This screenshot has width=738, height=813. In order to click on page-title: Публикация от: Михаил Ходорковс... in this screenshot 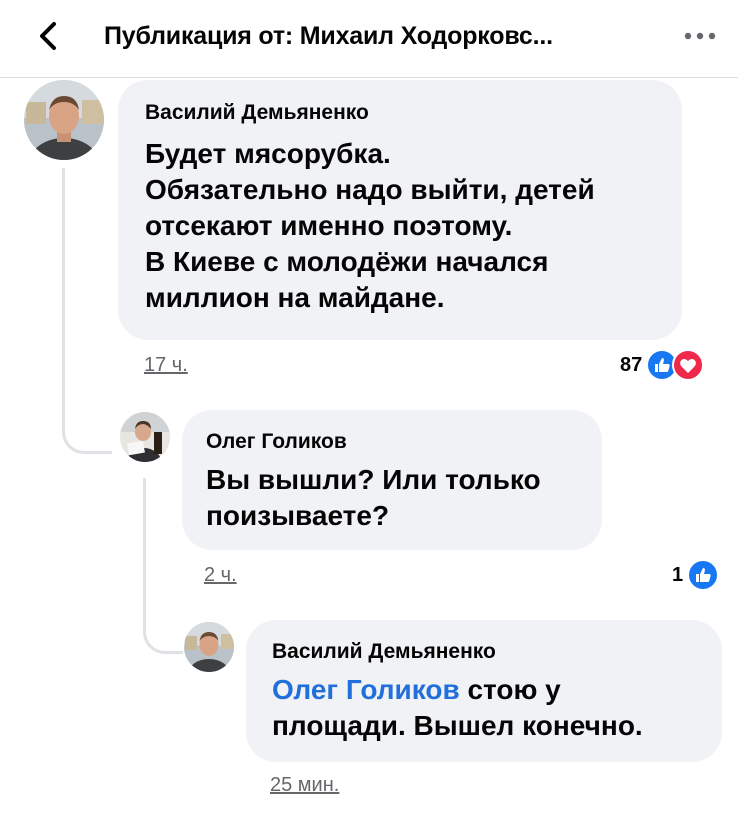, I will do `click(328, 36)`.